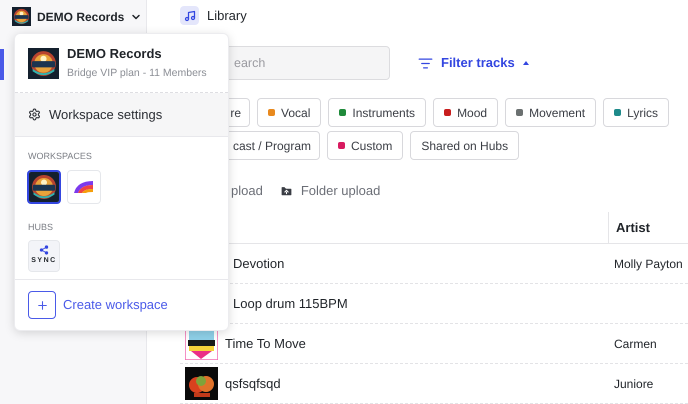  I want to click on tag-chip: Instruments, so click(377, 112).